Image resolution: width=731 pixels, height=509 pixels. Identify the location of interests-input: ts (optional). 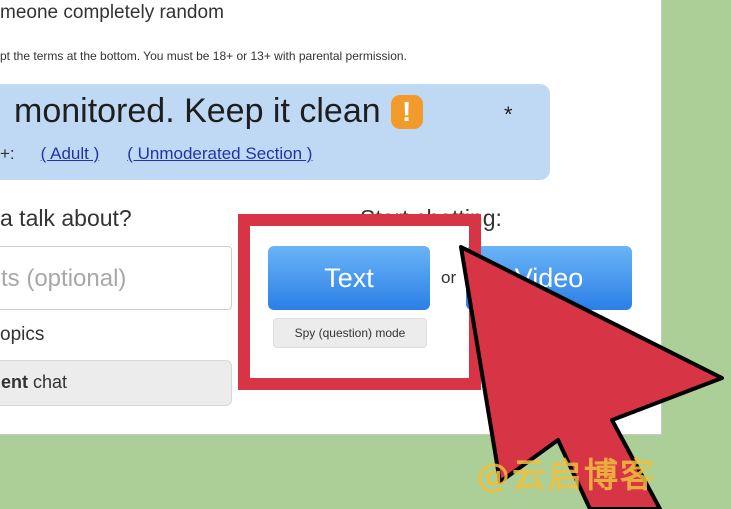
(116, 278).